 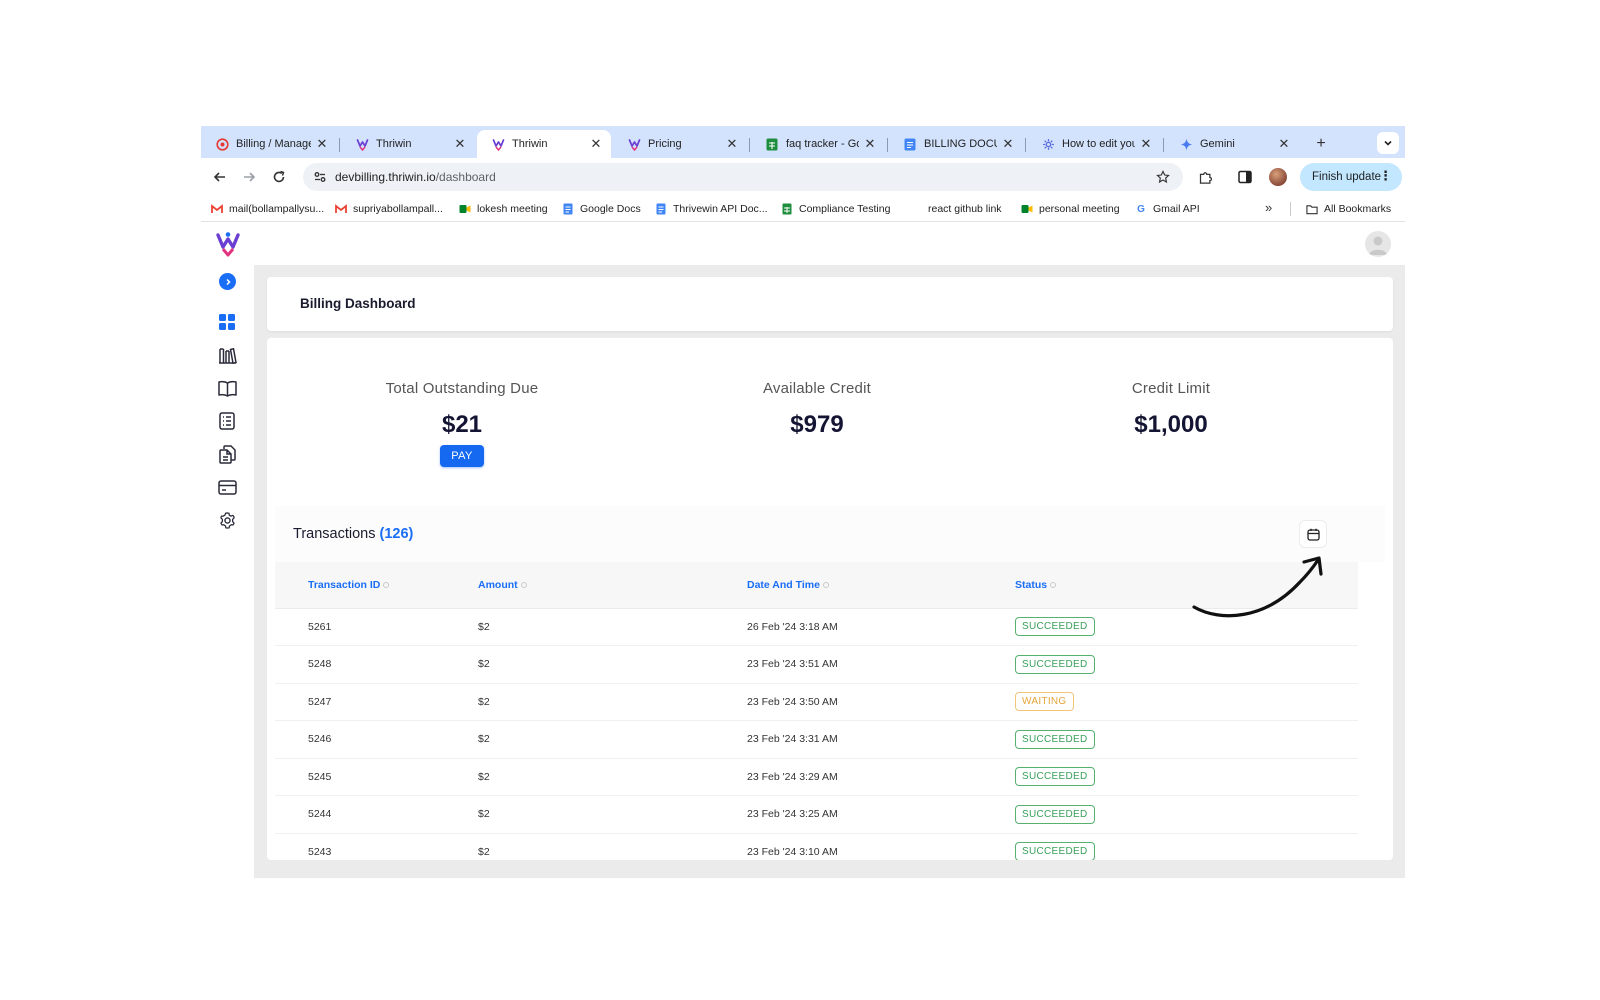 I want to click on nav-guides, so click(x=227, y=388).